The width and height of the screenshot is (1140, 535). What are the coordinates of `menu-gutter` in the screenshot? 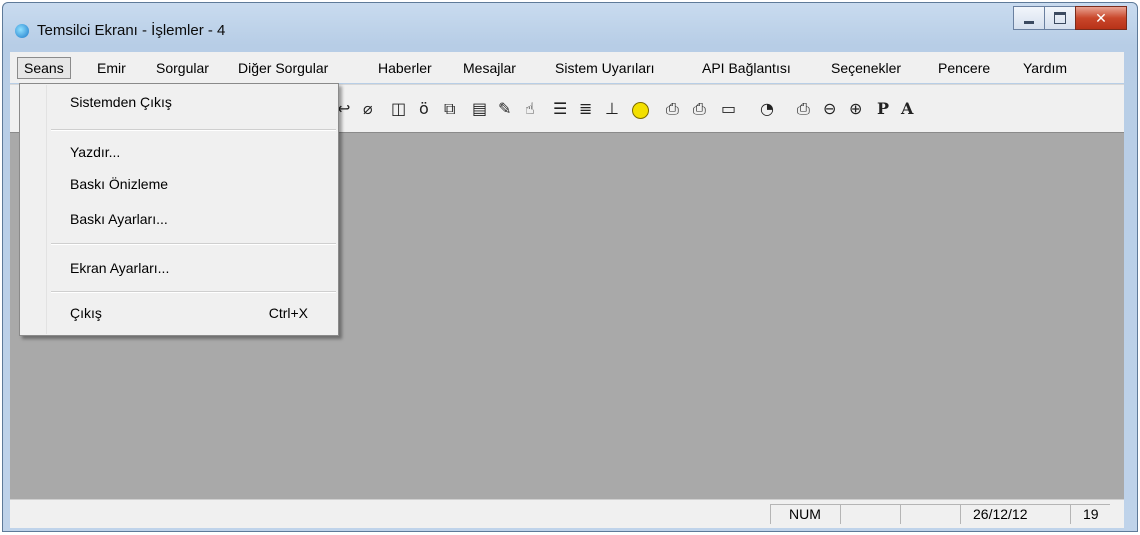 It's located at (46, 209).